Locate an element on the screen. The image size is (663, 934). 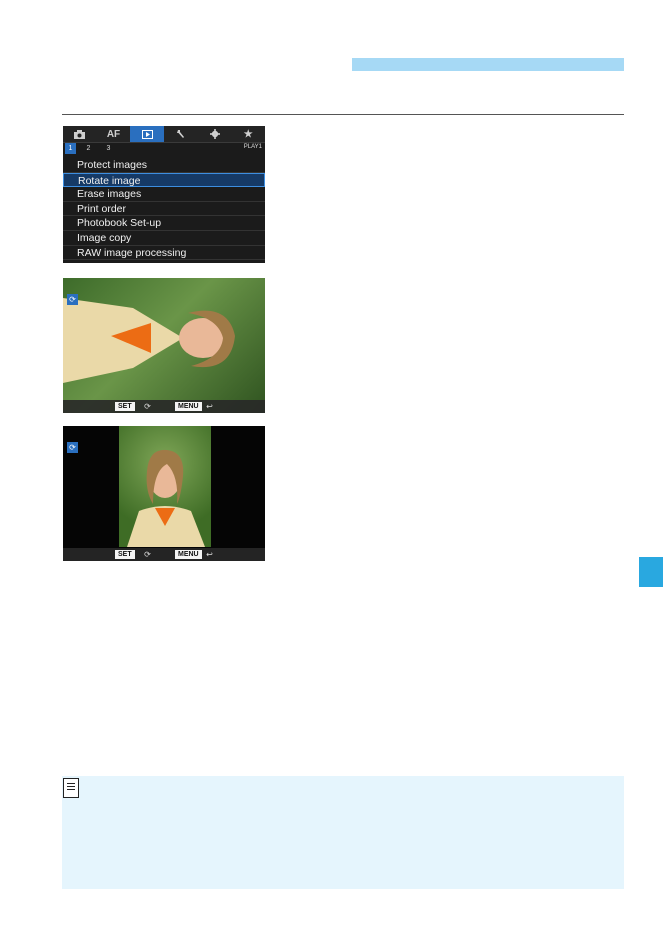
menu-item-print-order: Print order is located at coordinates (164, 209).